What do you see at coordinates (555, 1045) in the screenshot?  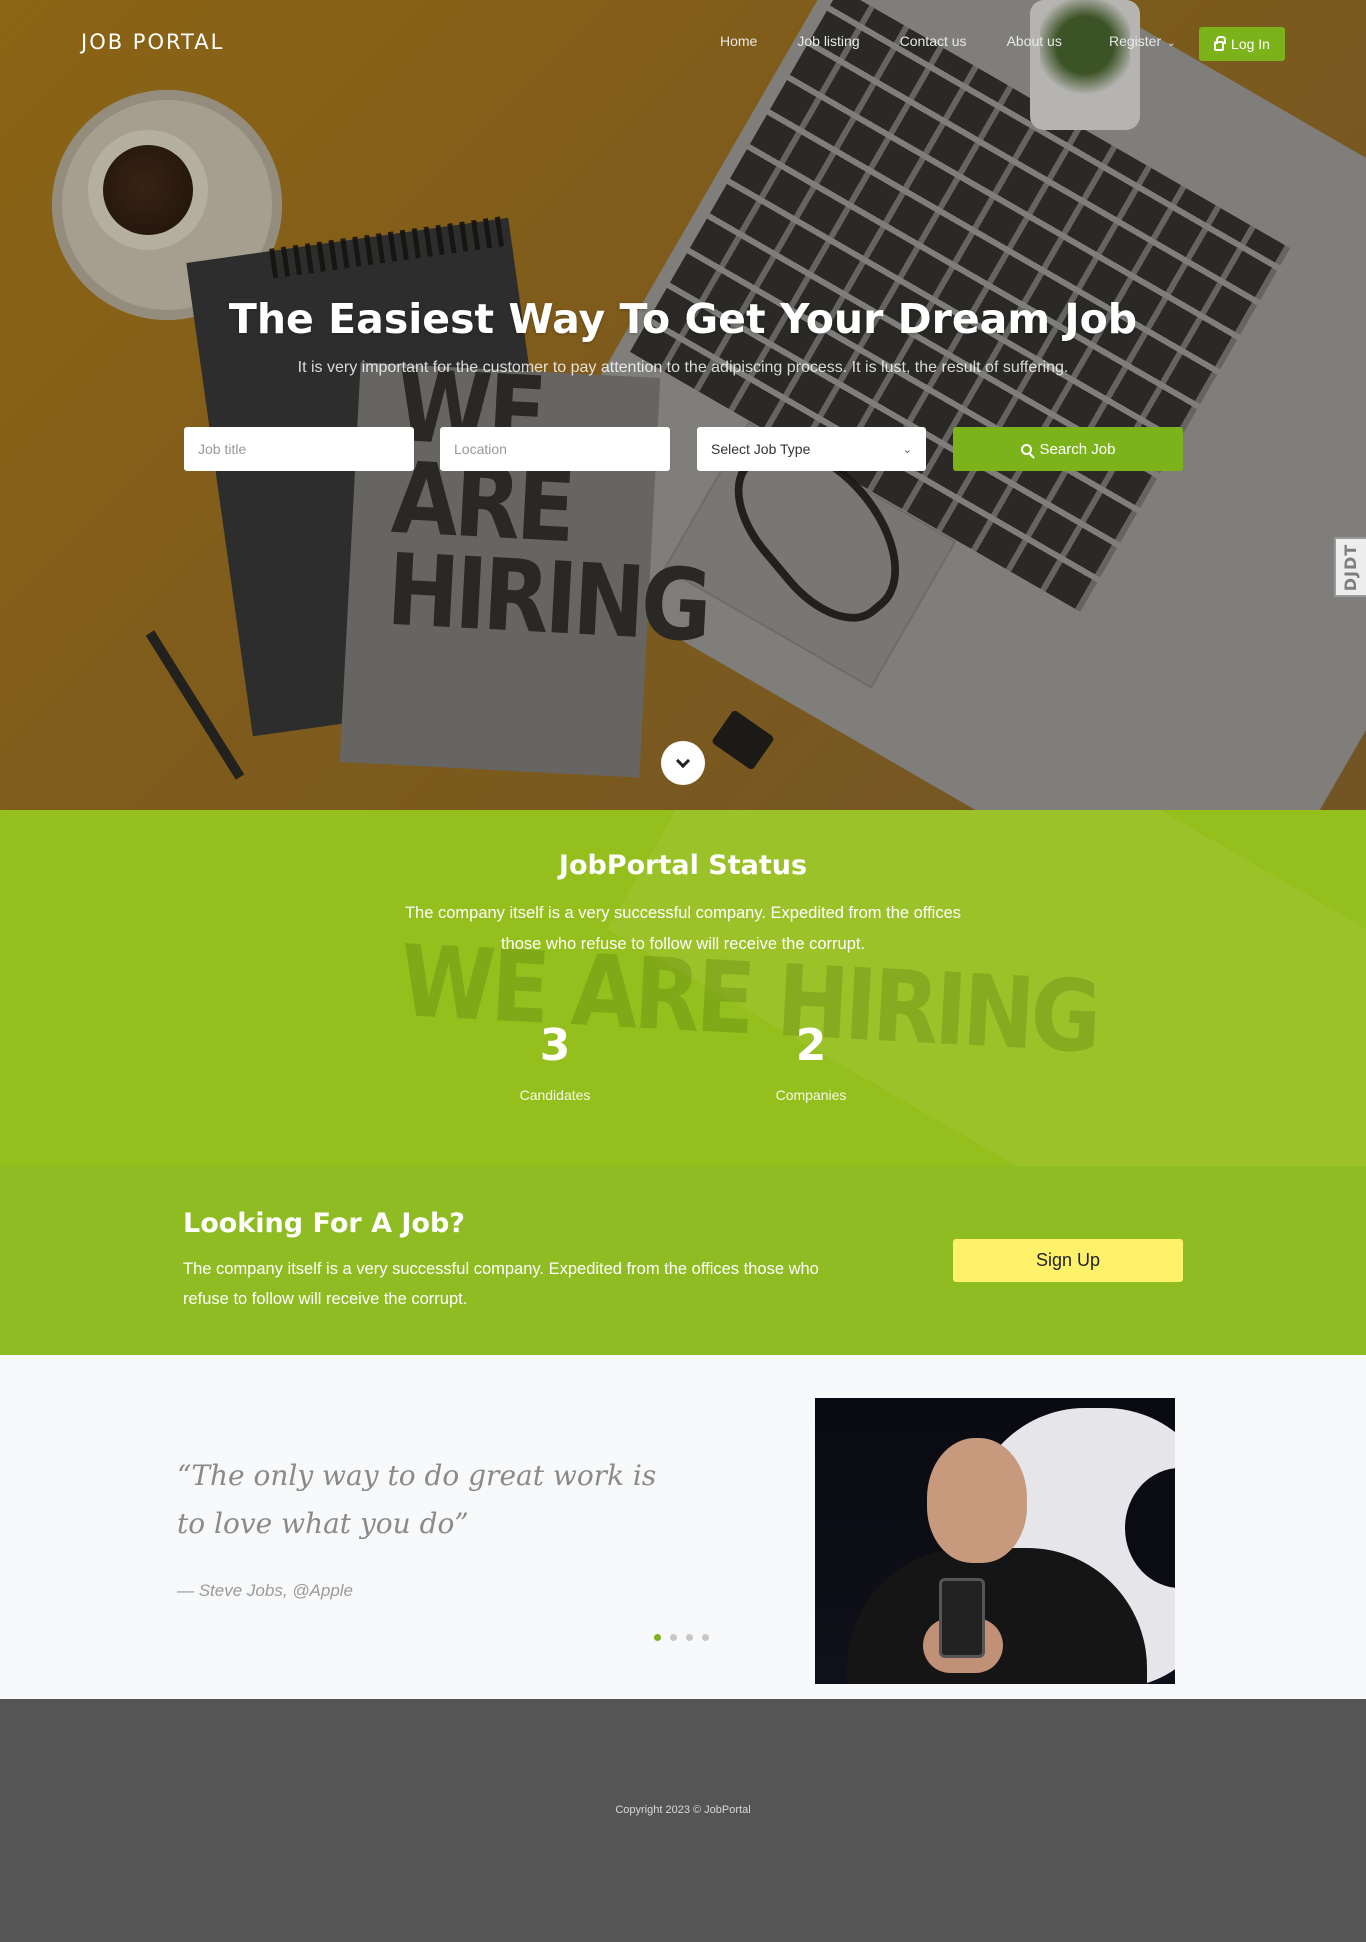 I see `stat-value: 3` at bounding box center [555, 1045].